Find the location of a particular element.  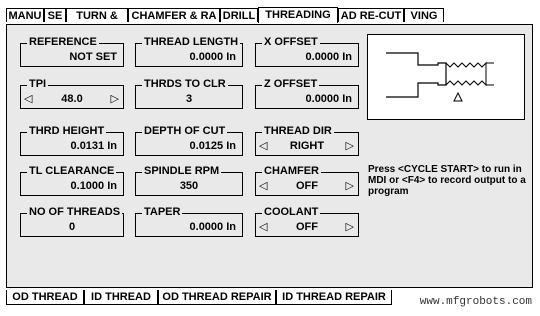

coolant-field: COOLANT ◁ OFF ▷ is located at coordinates (307, 221).